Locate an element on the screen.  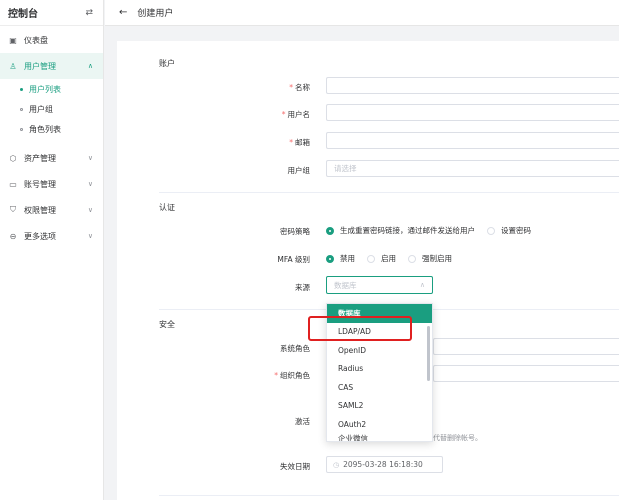
dropdown-option: SAML2 is located at coordinates (379, 406).